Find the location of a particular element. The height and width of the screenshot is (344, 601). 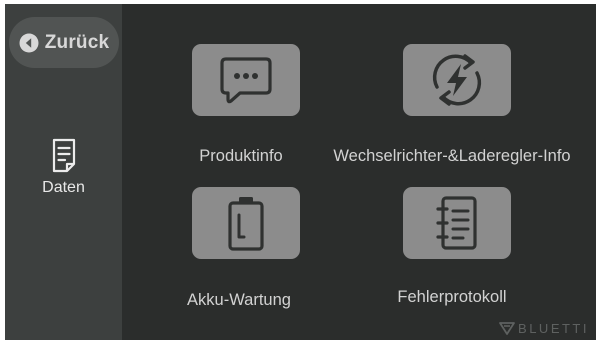

tile-battery-maintenance is located at coordinates (246, 223).